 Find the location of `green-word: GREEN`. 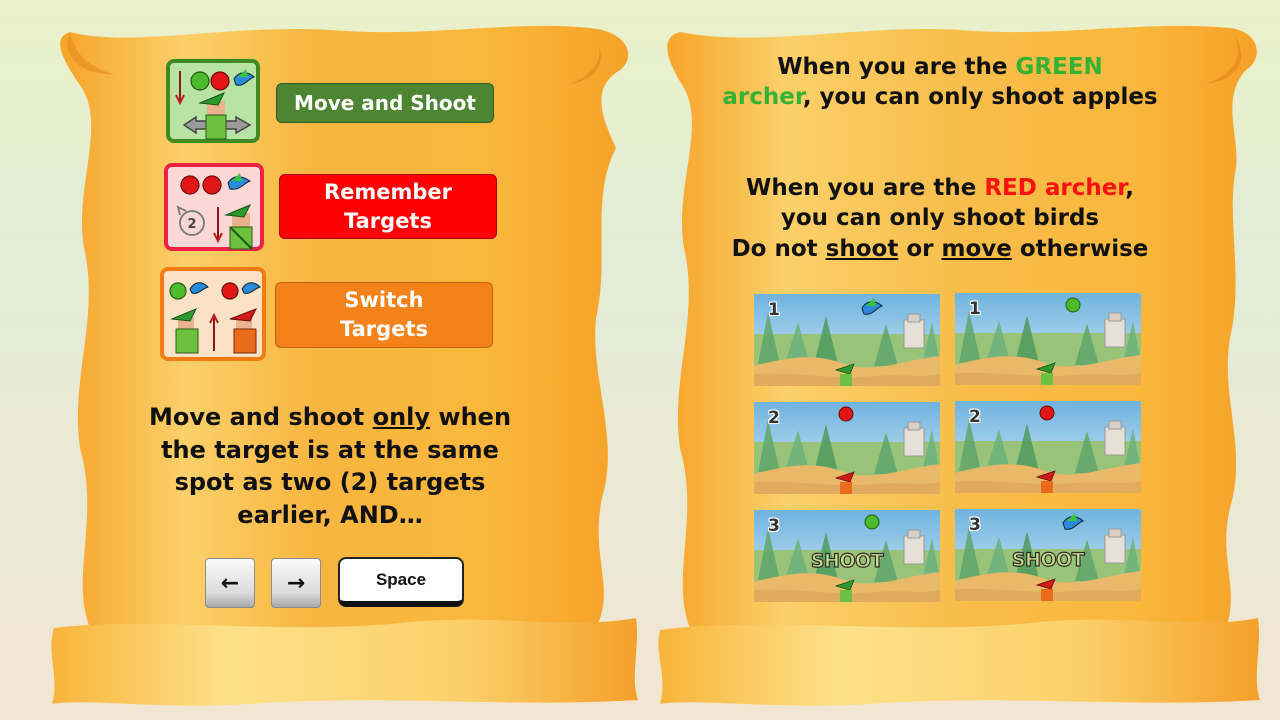

green-word: GREEN is located at coordinates (1059, 67).